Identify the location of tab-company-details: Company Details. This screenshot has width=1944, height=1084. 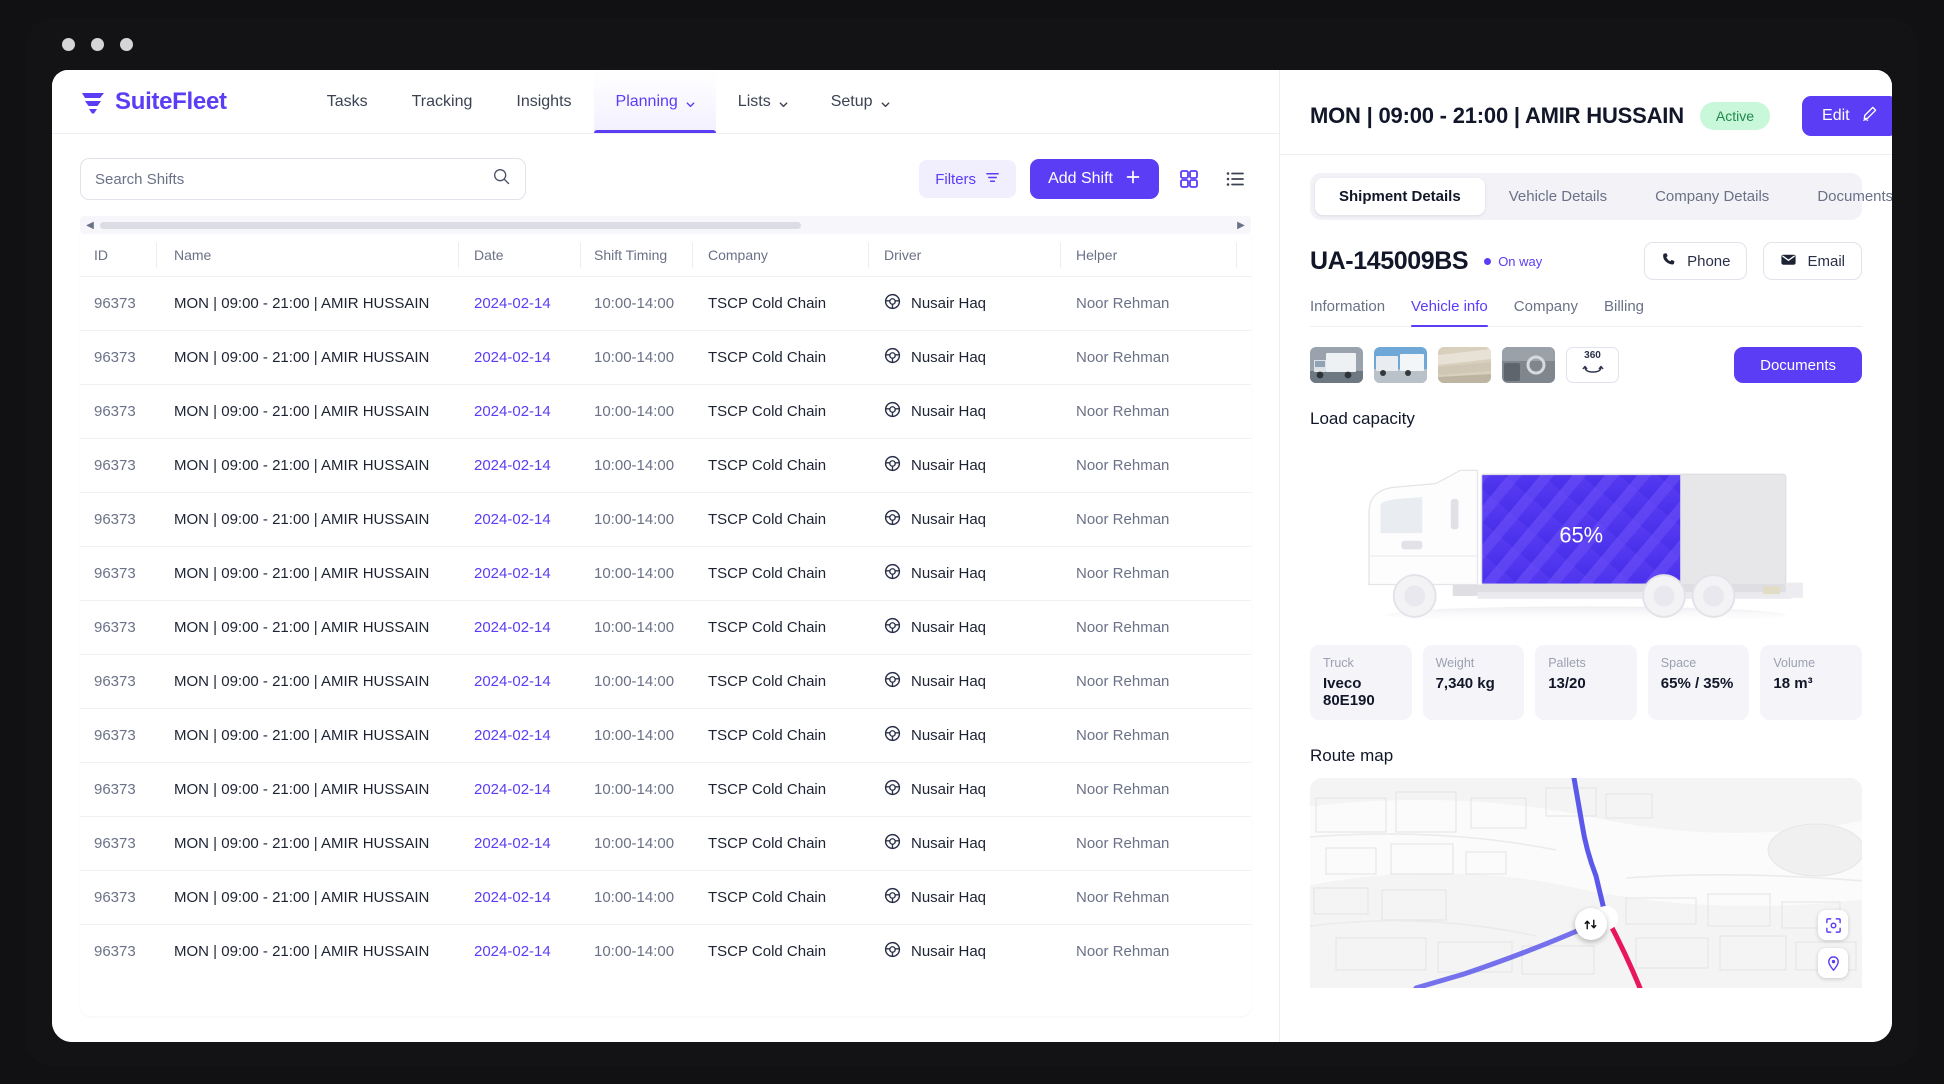
(1712, 196).